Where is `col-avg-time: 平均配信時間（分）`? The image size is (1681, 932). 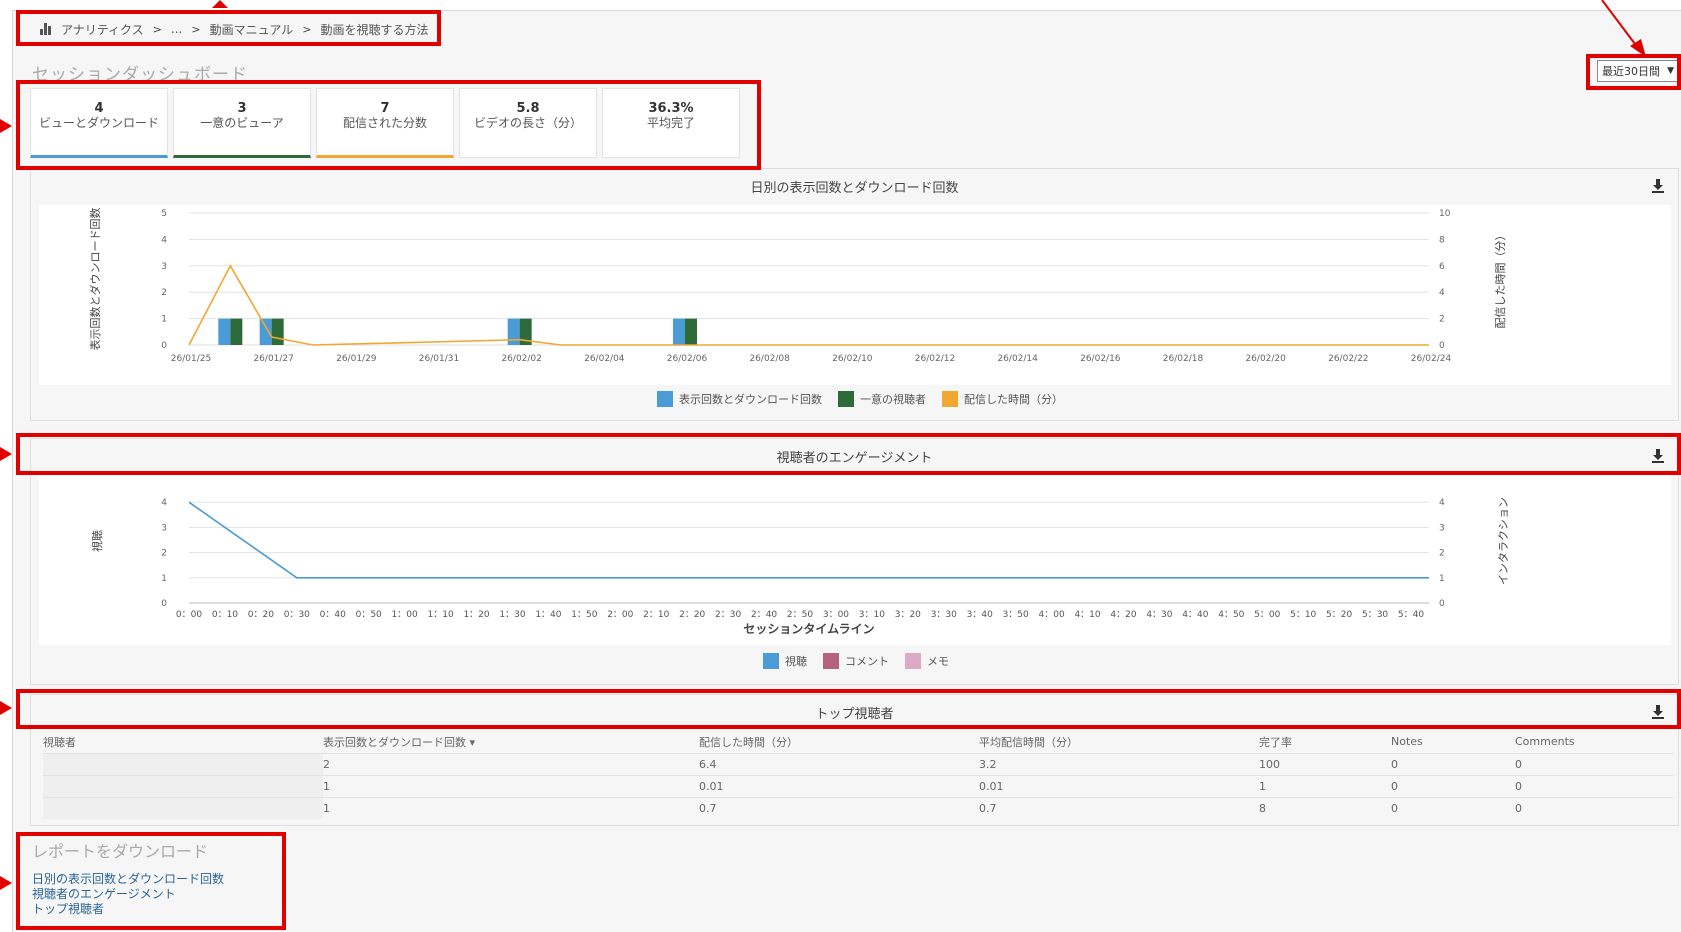 col-avg-time: 平均配信時間（分） is located at coordinates (1119, 742).